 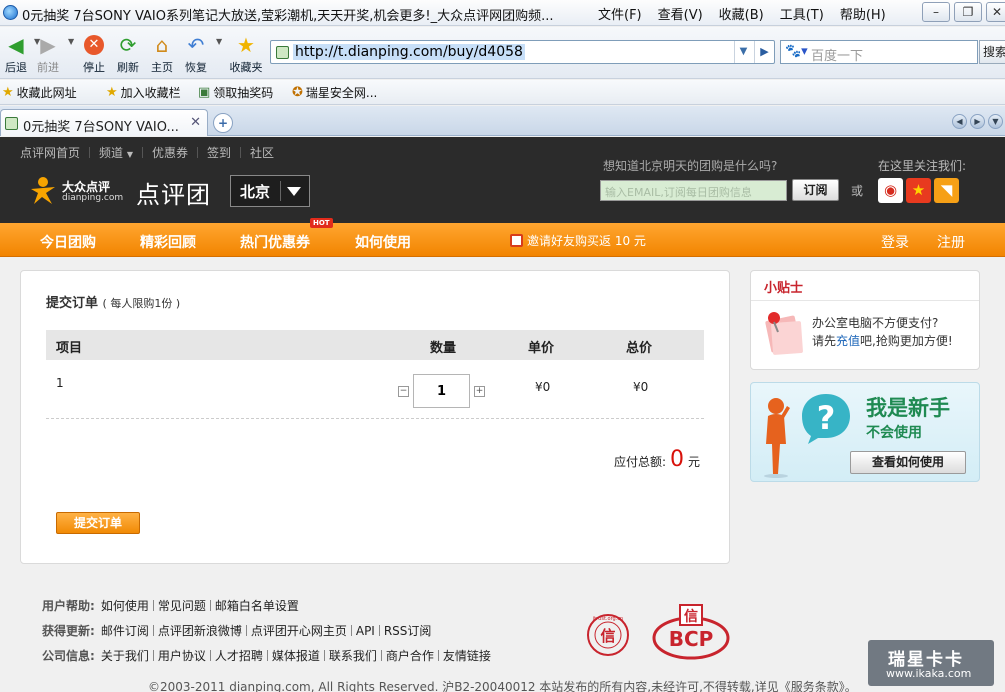 I want to click on quantity-input, so click(x=441, y=391).